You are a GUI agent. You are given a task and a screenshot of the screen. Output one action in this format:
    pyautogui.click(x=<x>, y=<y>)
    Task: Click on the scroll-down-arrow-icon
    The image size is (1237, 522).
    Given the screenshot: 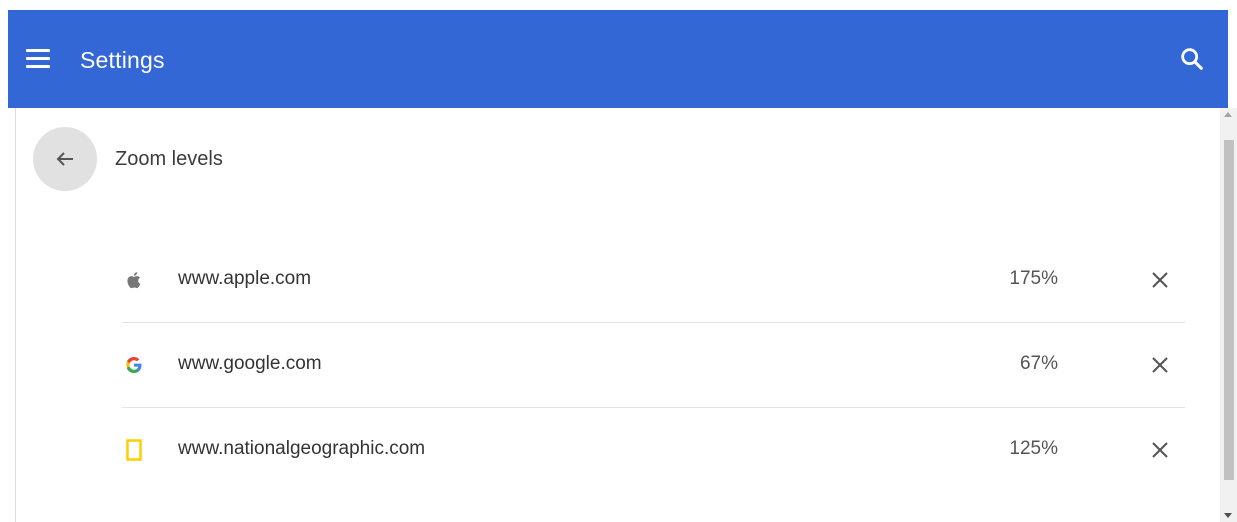 What is the action you would take?
    pyautogui.click(x=1228, y=515)
    